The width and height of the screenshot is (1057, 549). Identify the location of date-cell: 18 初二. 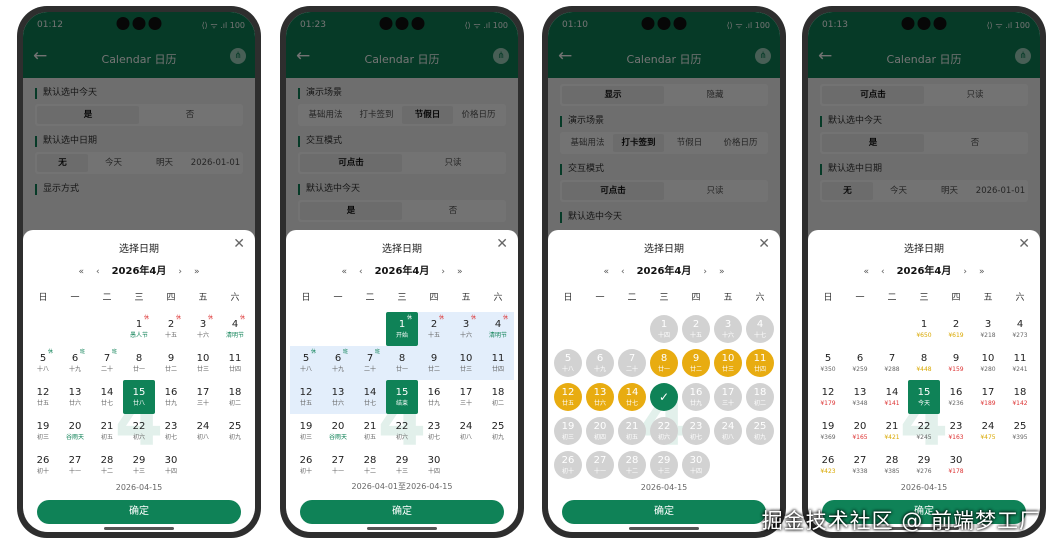
(235, 397).